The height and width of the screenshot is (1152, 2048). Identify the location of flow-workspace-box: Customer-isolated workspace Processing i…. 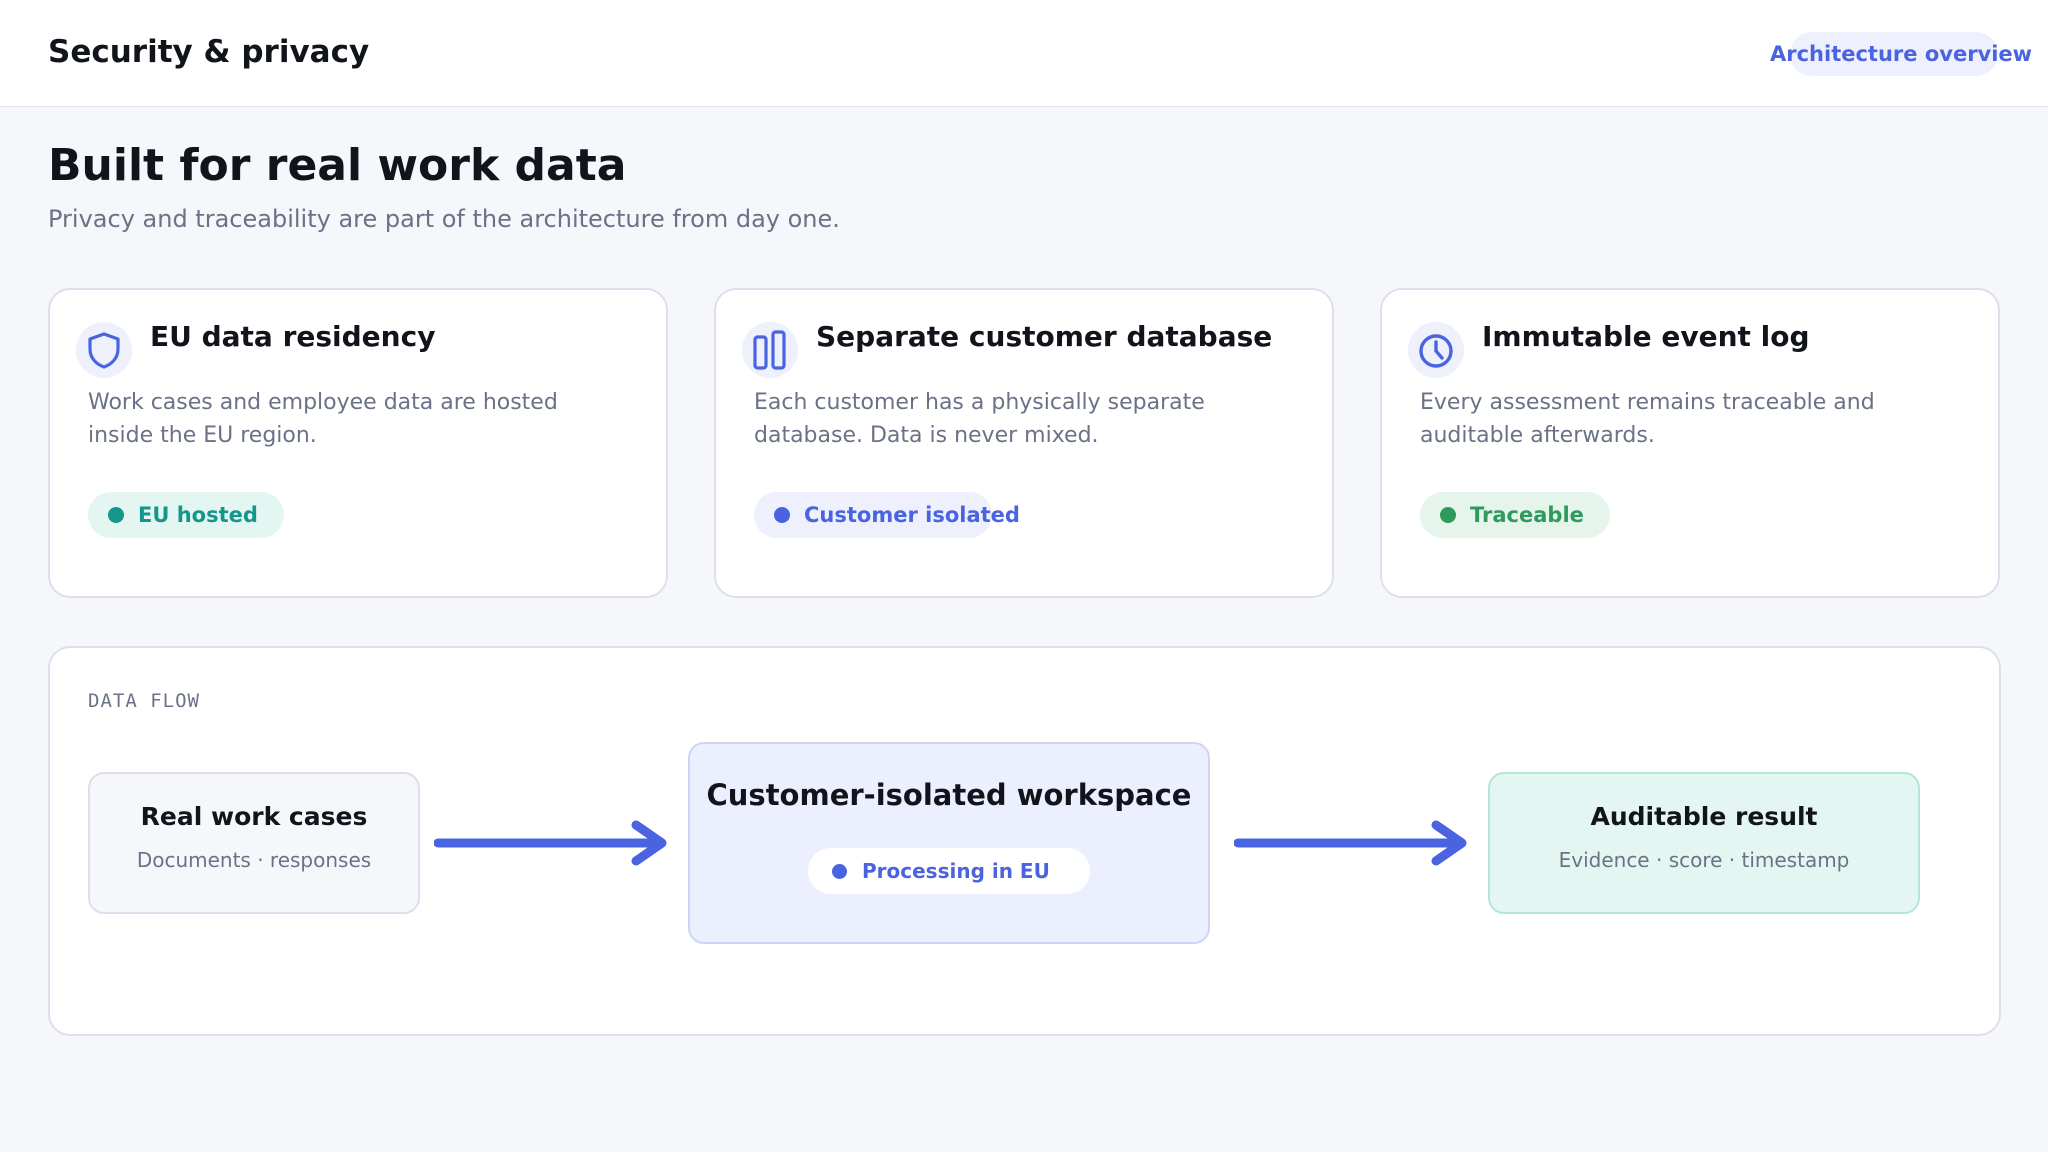
(949, 843).